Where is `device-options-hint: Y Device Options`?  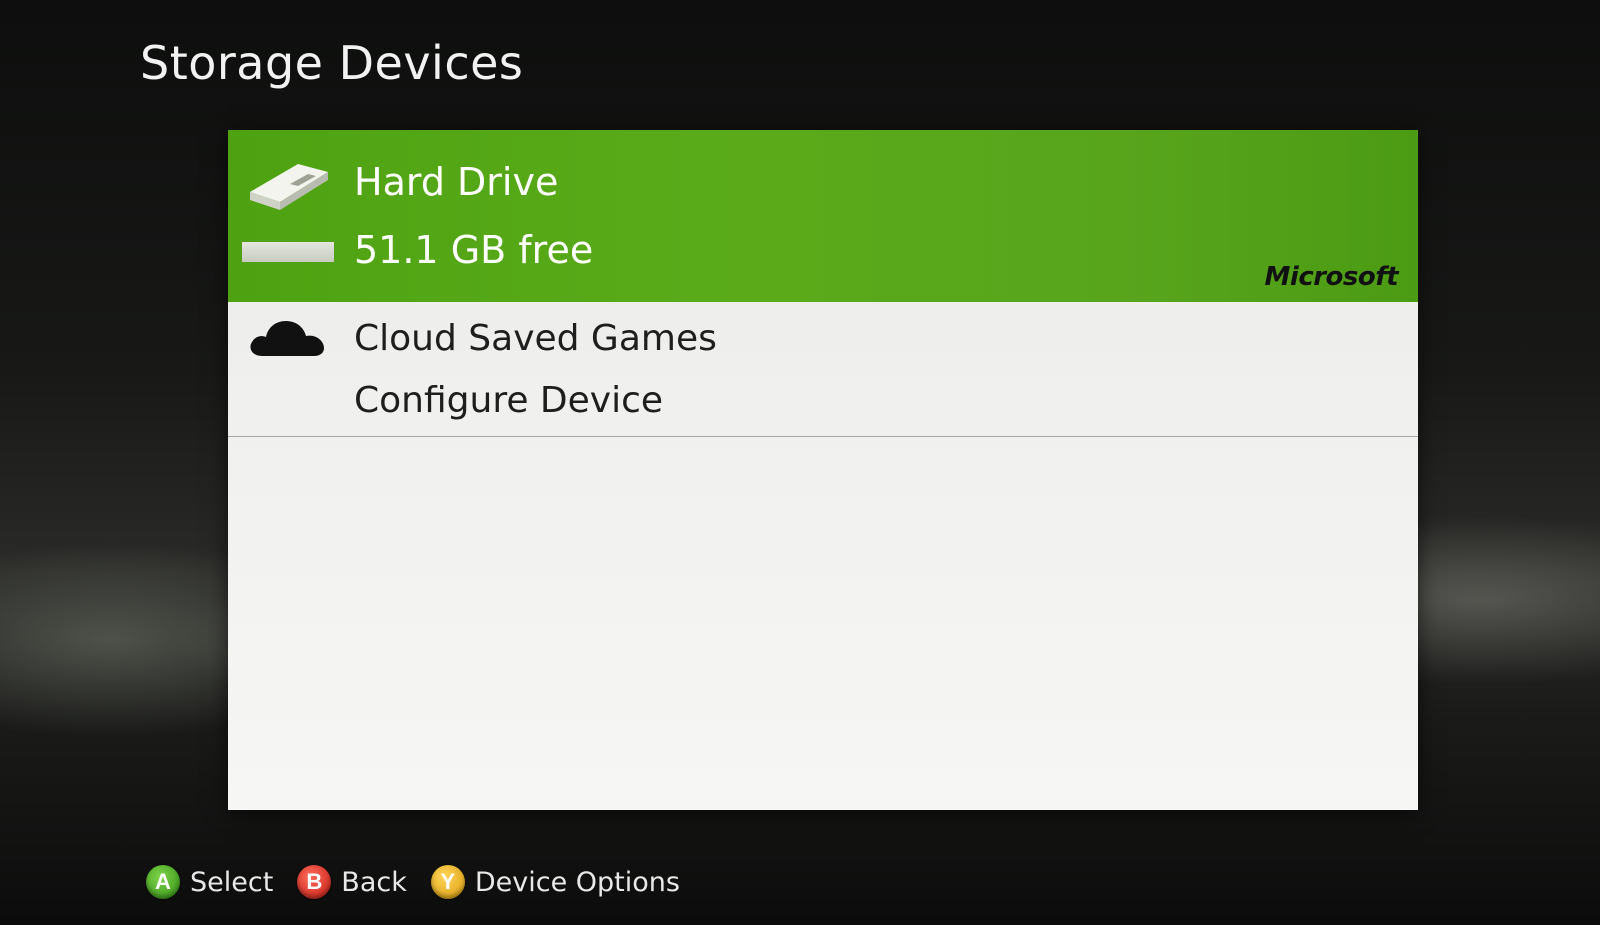 device-options-hint: Y Device Options is located at coordinates (555, 882).